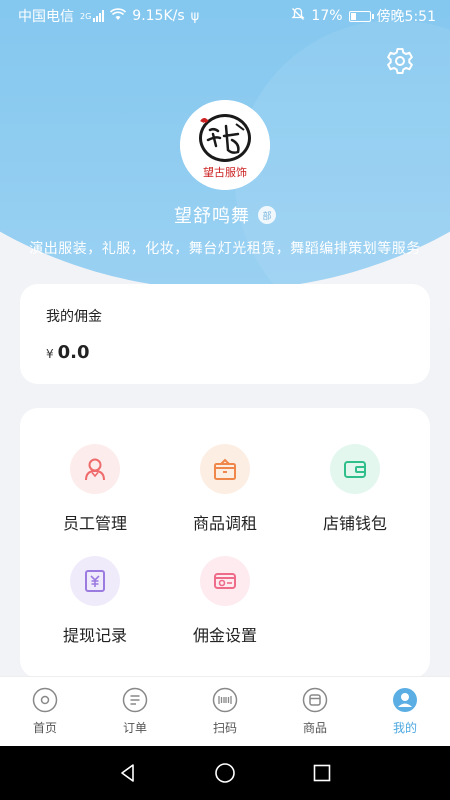 This screenshot has height=800, width=450. I want to click on tab-home: 首页, so click(45, 711).